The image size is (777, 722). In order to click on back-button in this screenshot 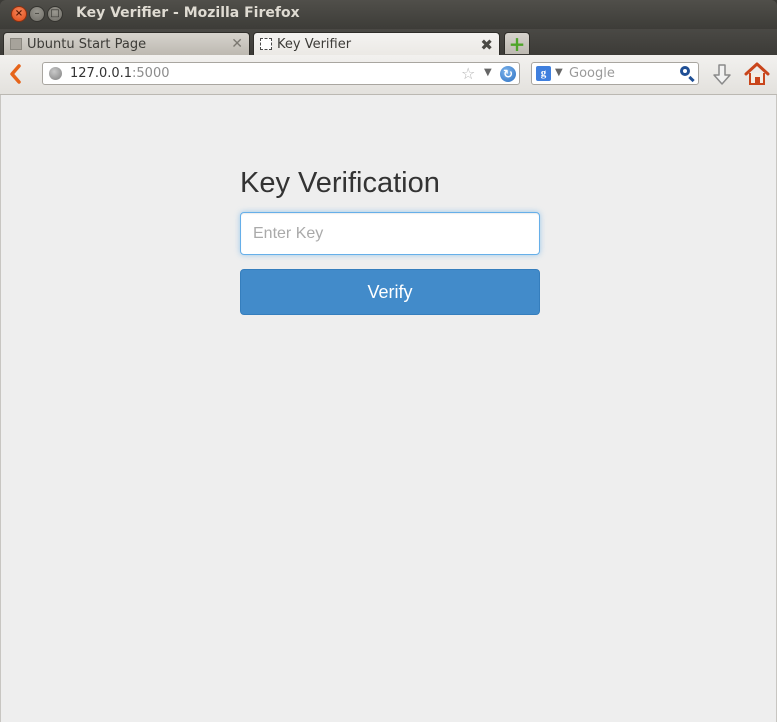, I will do `click(18, 74)`.